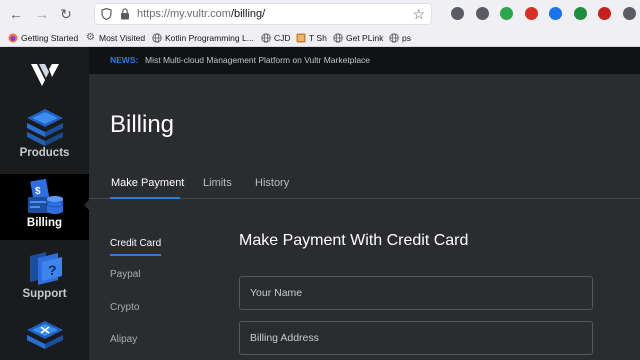  I want to click on shield-icon, so click(106, 14).